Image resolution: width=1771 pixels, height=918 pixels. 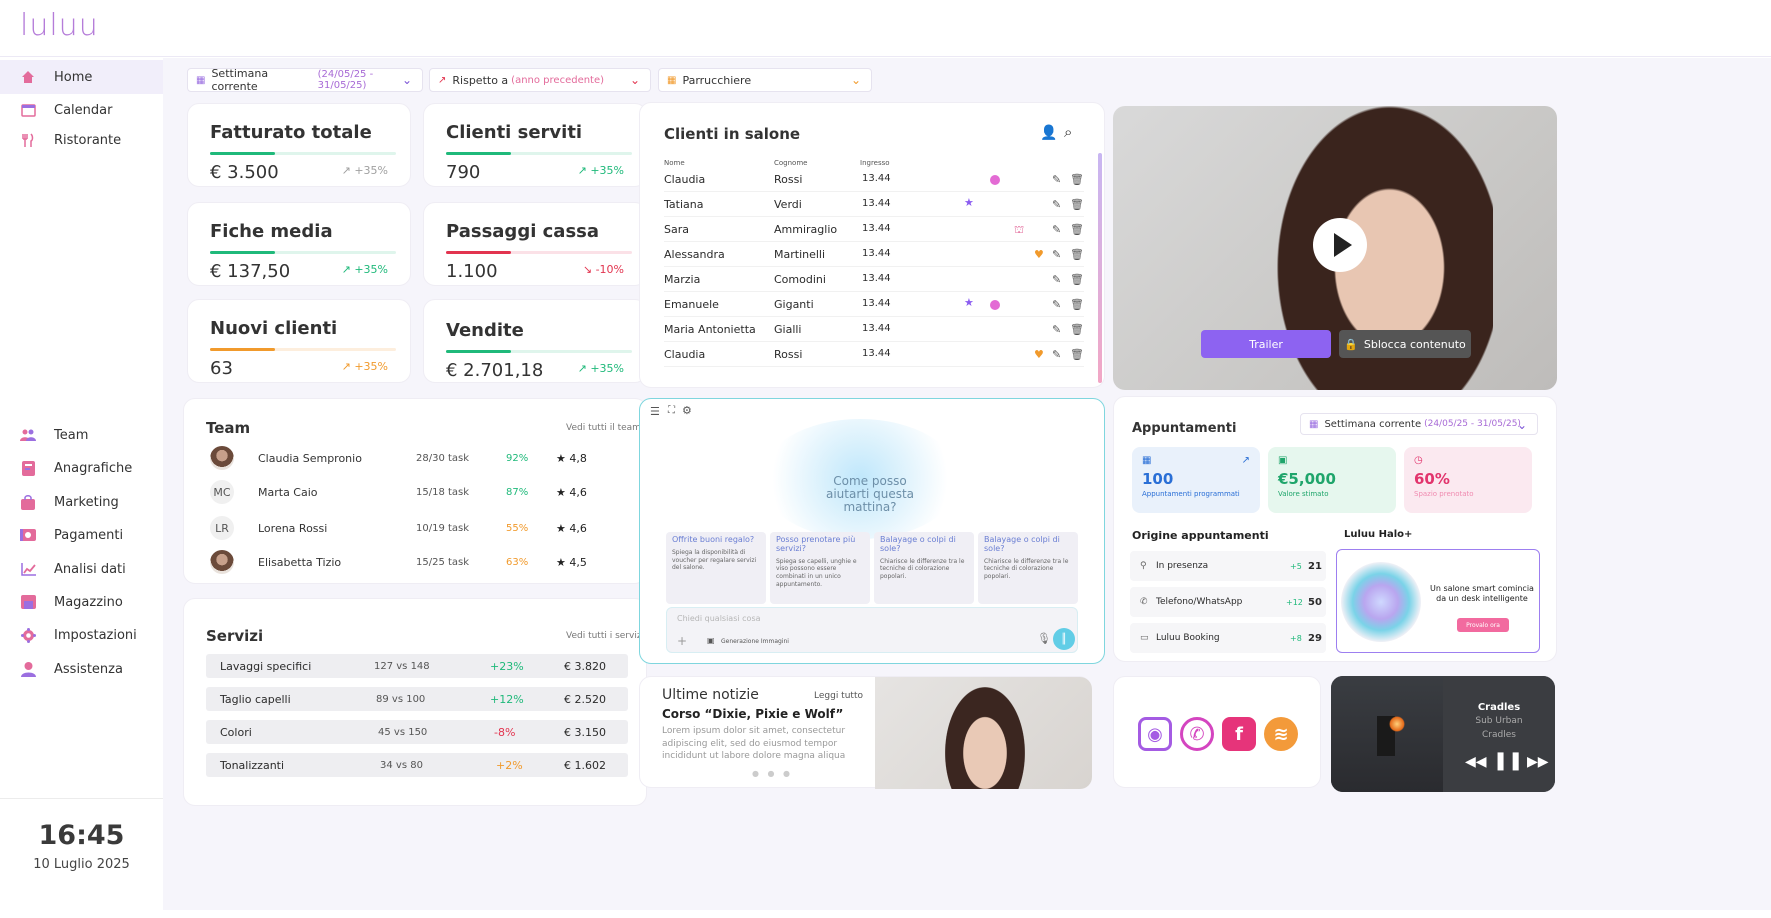 What do you see at coordinates (1538, 762) in the screenshot?
I see `next-icon: ▶▶` at bounding box center [1538, 762].